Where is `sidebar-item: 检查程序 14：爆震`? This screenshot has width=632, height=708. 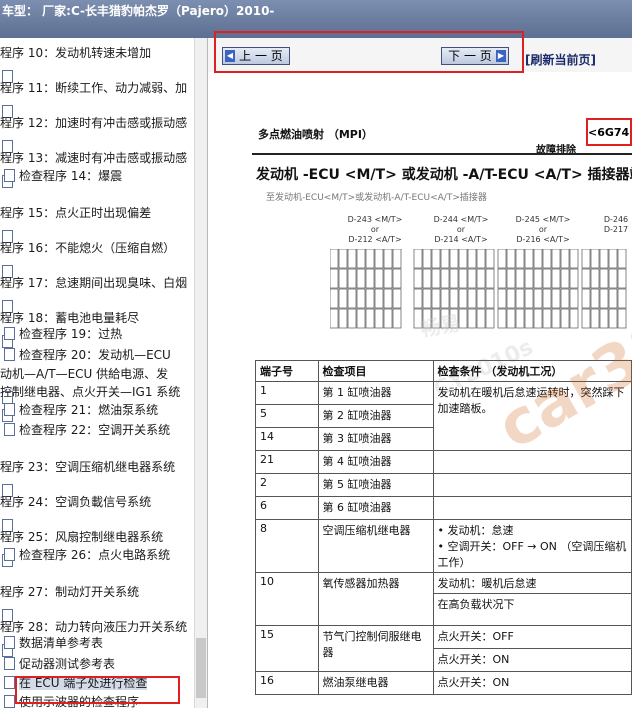 sidebar-item: 检查程序 14：爆震 is located at coordinates (63, 176).